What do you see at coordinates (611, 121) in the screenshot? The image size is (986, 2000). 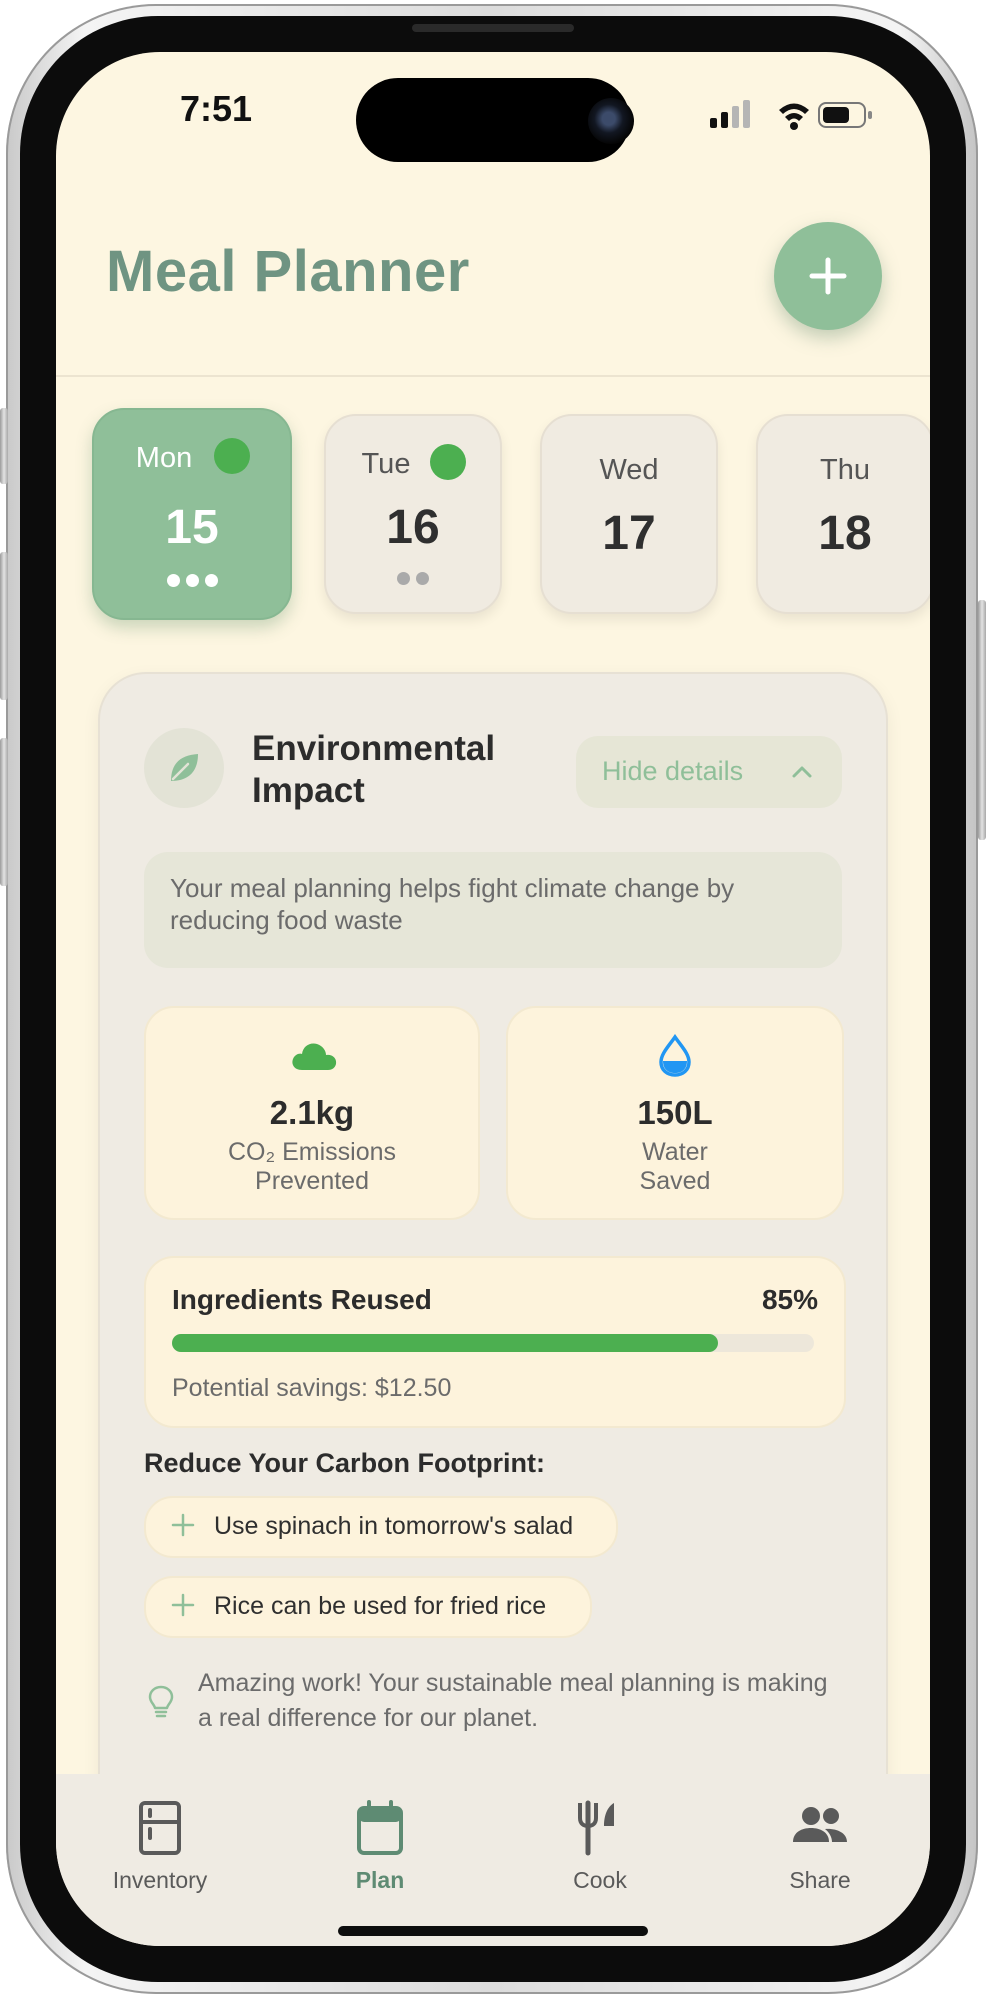 I see `front-camera` at bounding box center [611, 121].